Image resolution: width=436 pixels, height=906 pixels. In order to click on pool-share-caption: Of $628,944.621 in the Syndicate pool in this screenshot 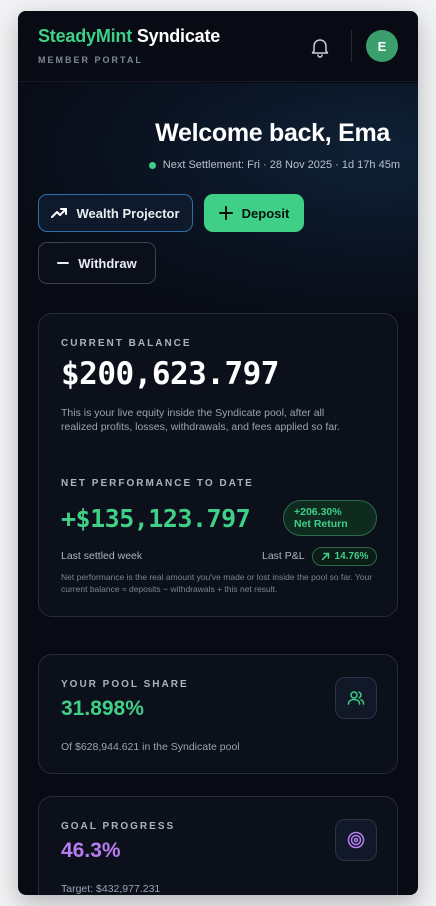, I will do `click(150, 747)`.